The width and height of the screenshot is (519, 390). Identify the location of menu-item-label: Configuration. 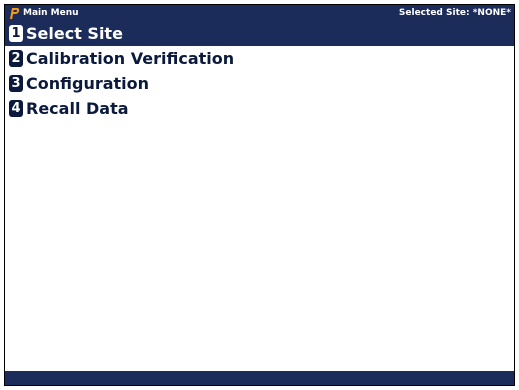
(88, 83).